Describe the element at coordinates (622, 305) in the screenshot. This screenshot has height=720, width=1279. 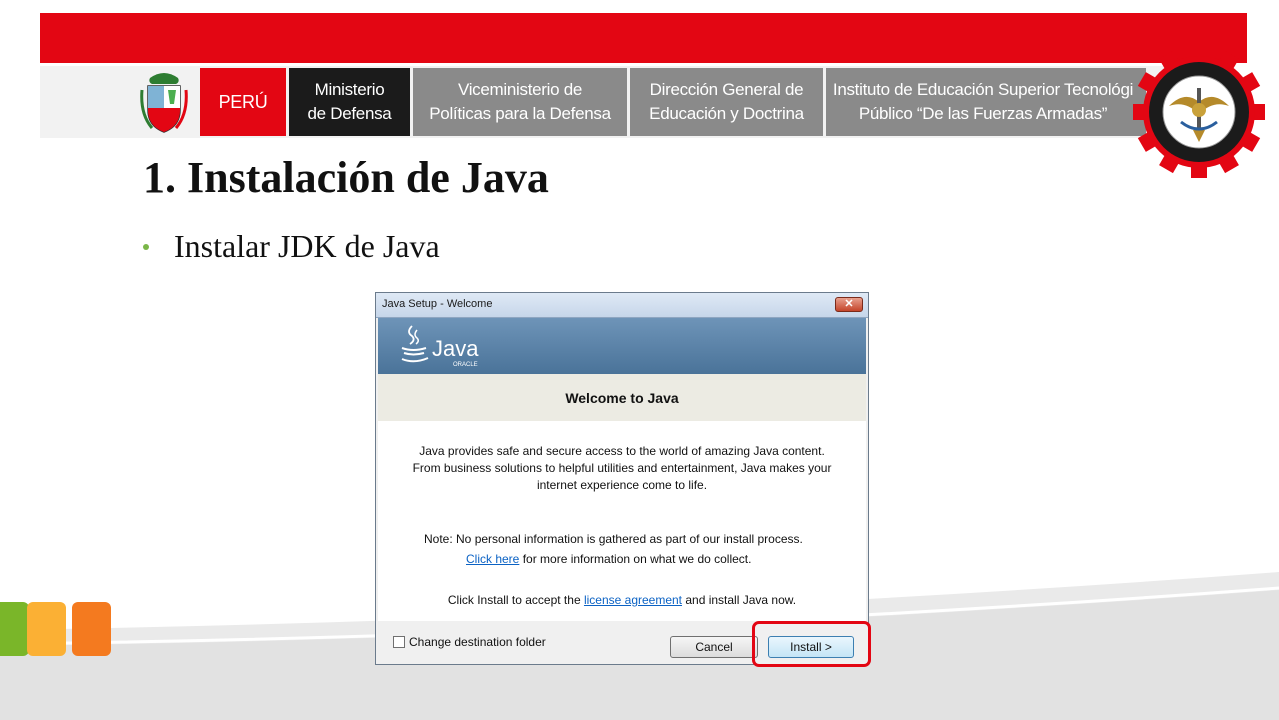
I see `dialog-titlebar: Java Setup - Welcome ✕` at that location.